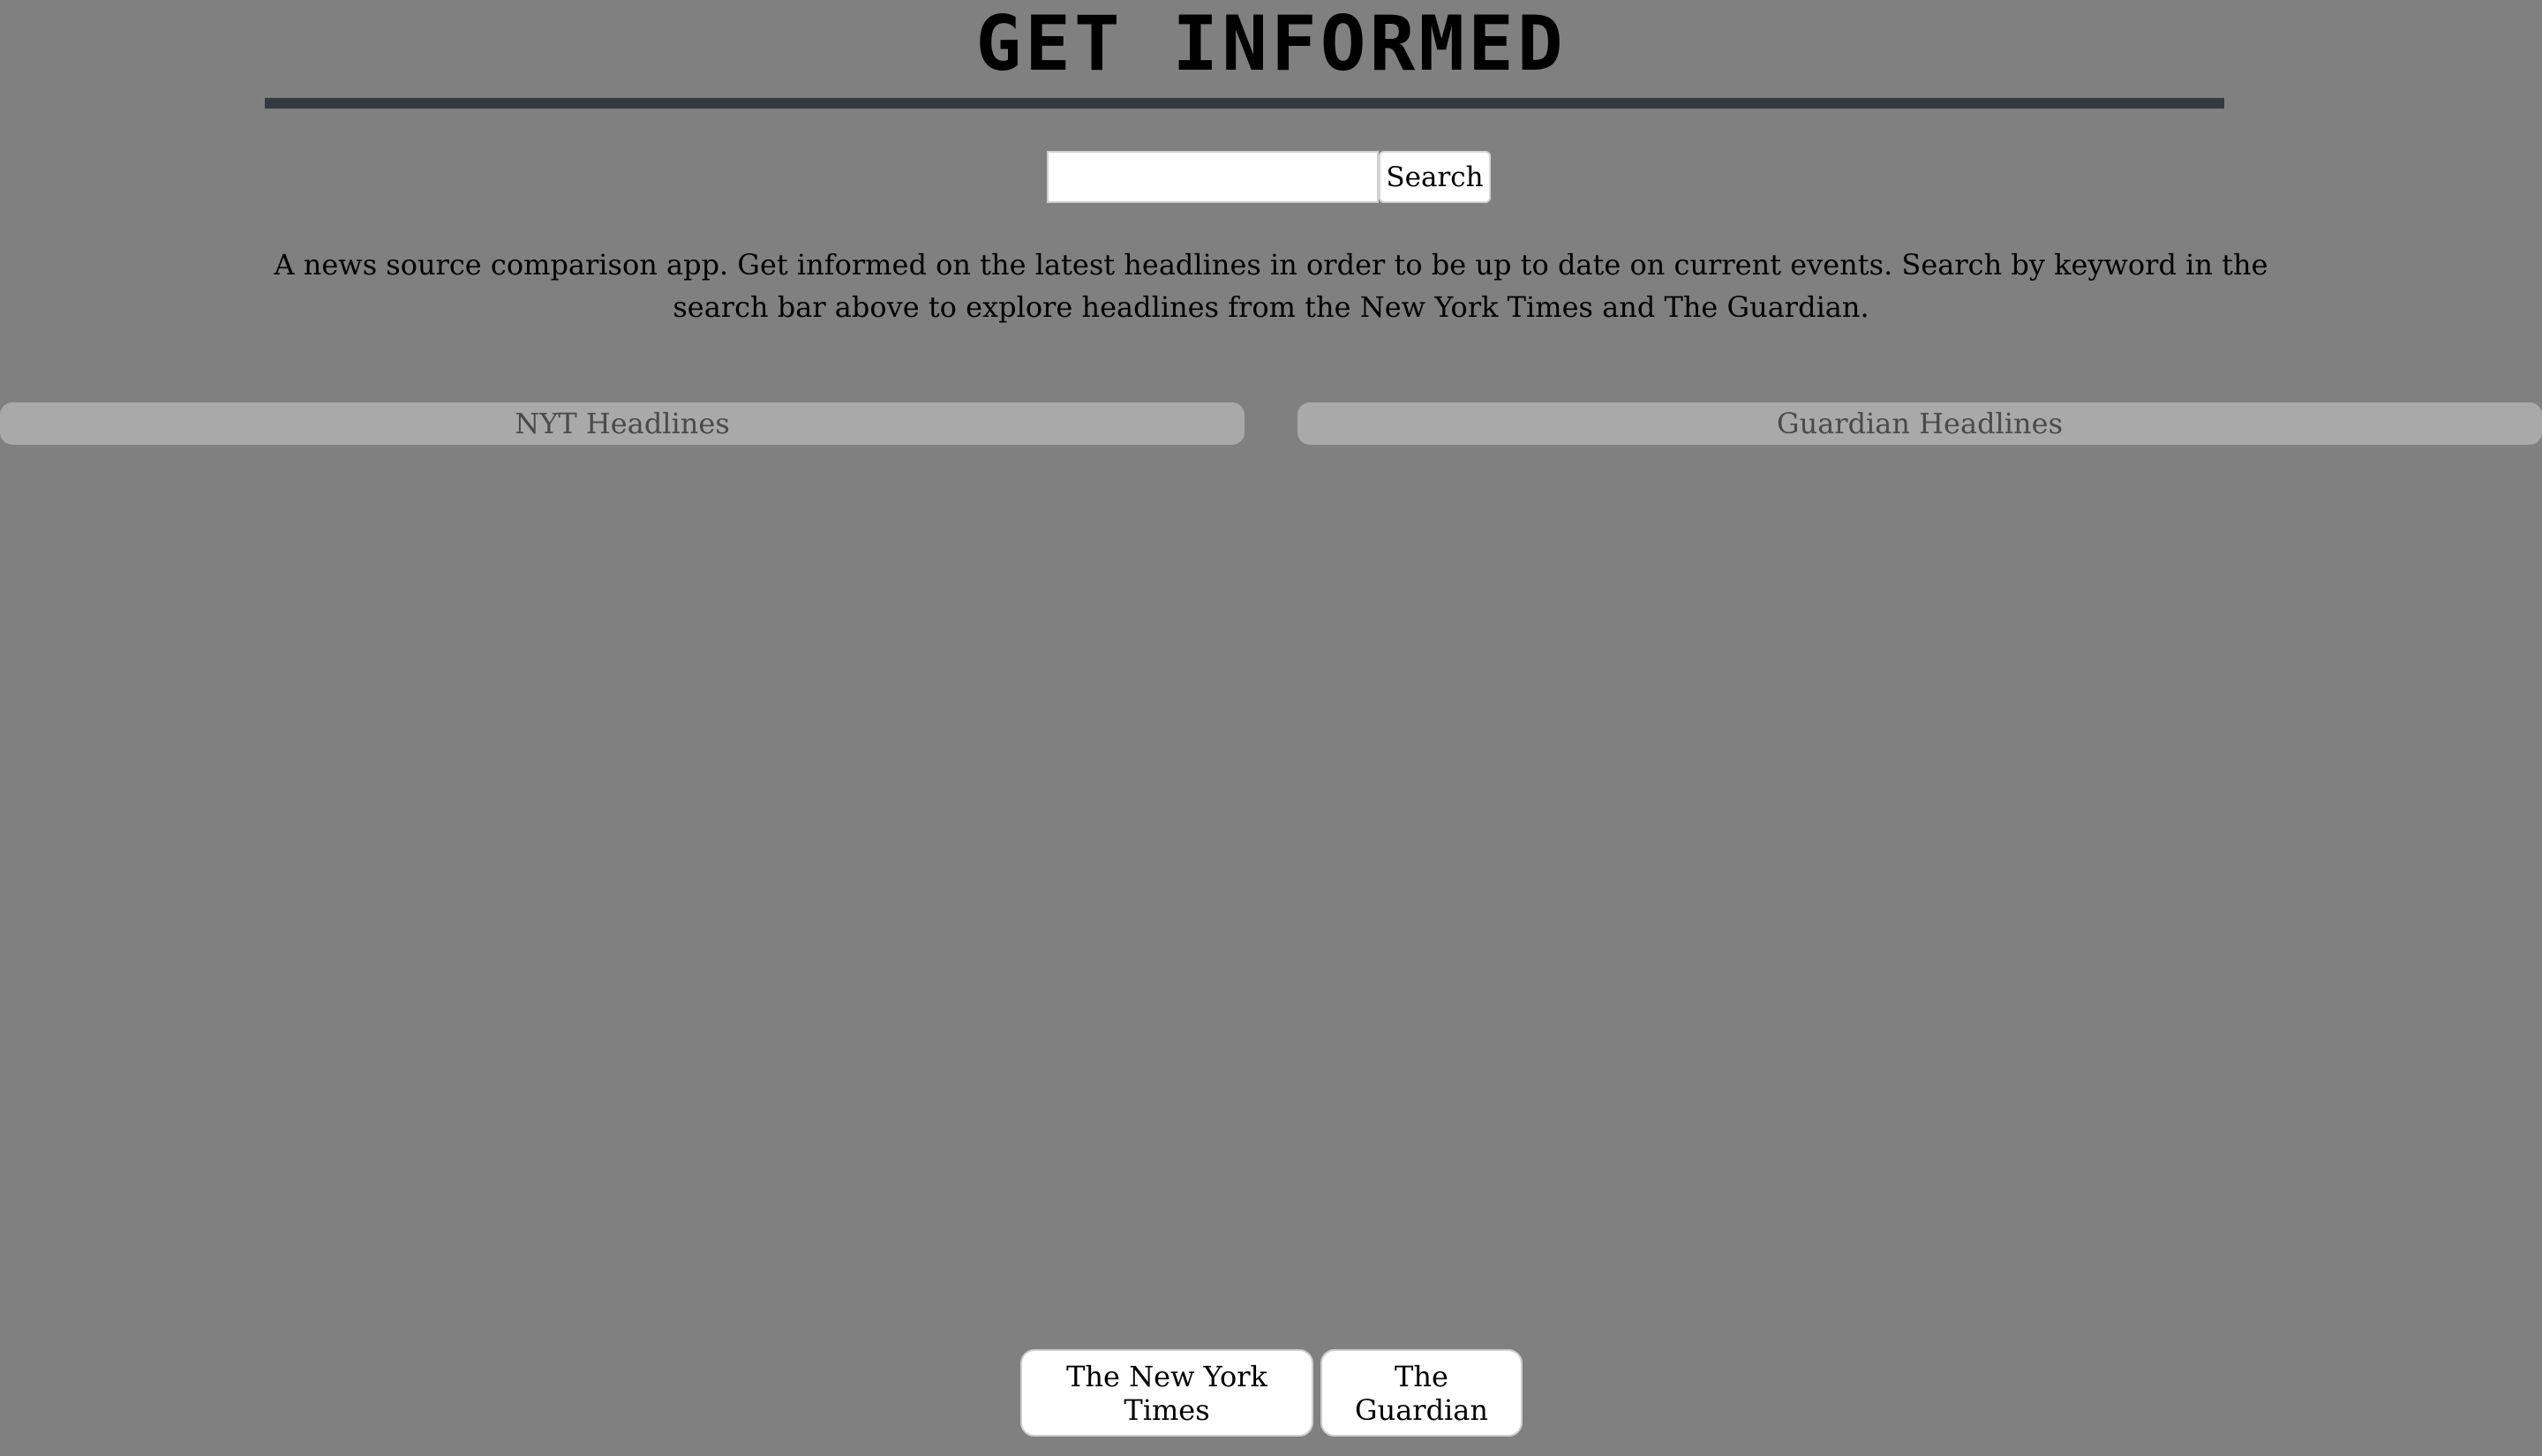 This screenshot has width=2542, height=1456. I want to click on search-button: Search, so click(1435, 177).